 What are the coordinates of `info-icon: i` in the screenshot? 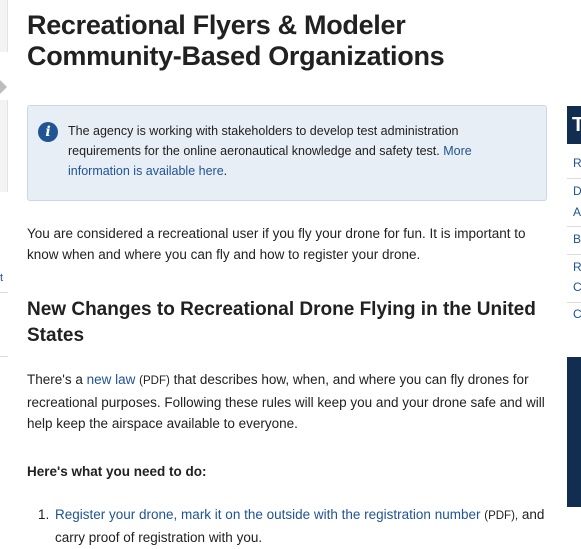 It's located at (48, 132).